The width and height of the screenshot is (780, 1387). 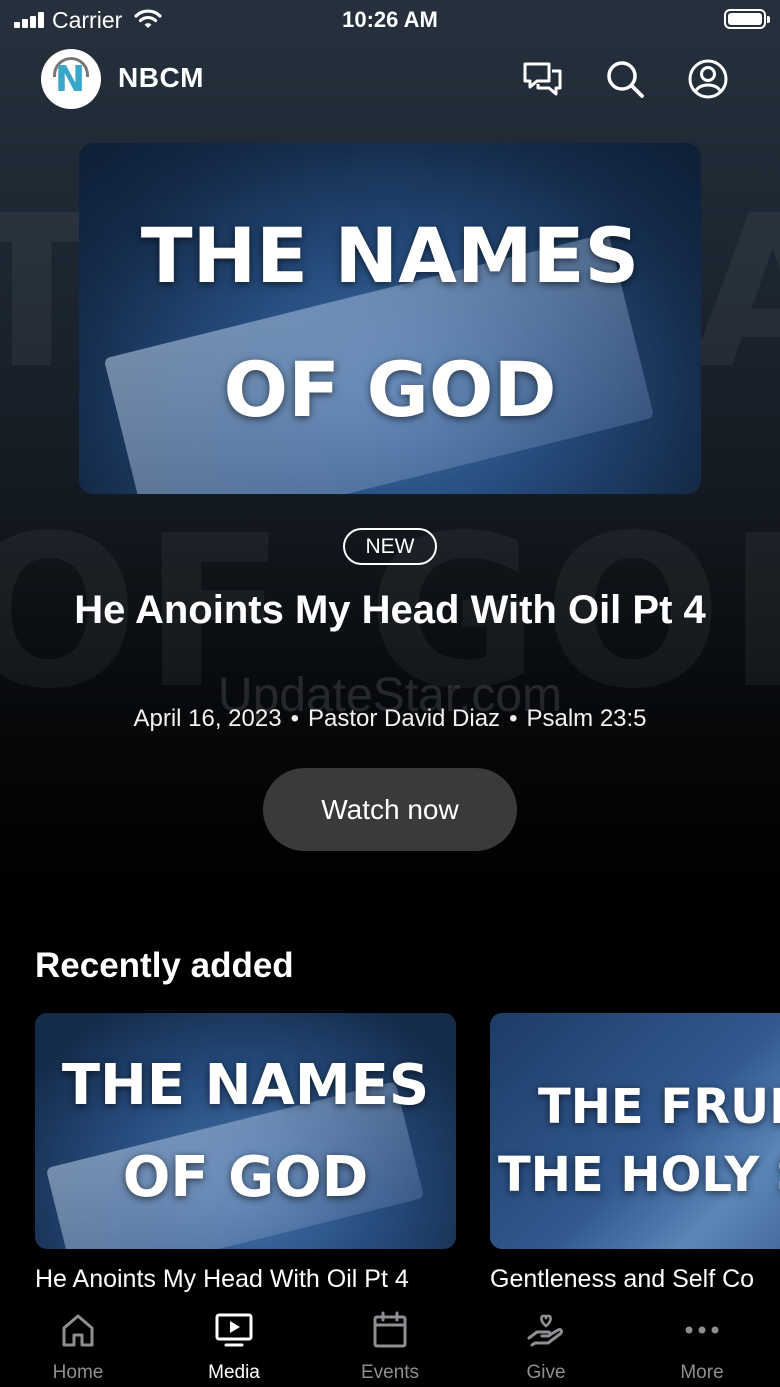 What do you see at coordinates (207, 718) in the screenshot?
I see `sermon-date: April 16, 2023` at bounding box center [207, 718].